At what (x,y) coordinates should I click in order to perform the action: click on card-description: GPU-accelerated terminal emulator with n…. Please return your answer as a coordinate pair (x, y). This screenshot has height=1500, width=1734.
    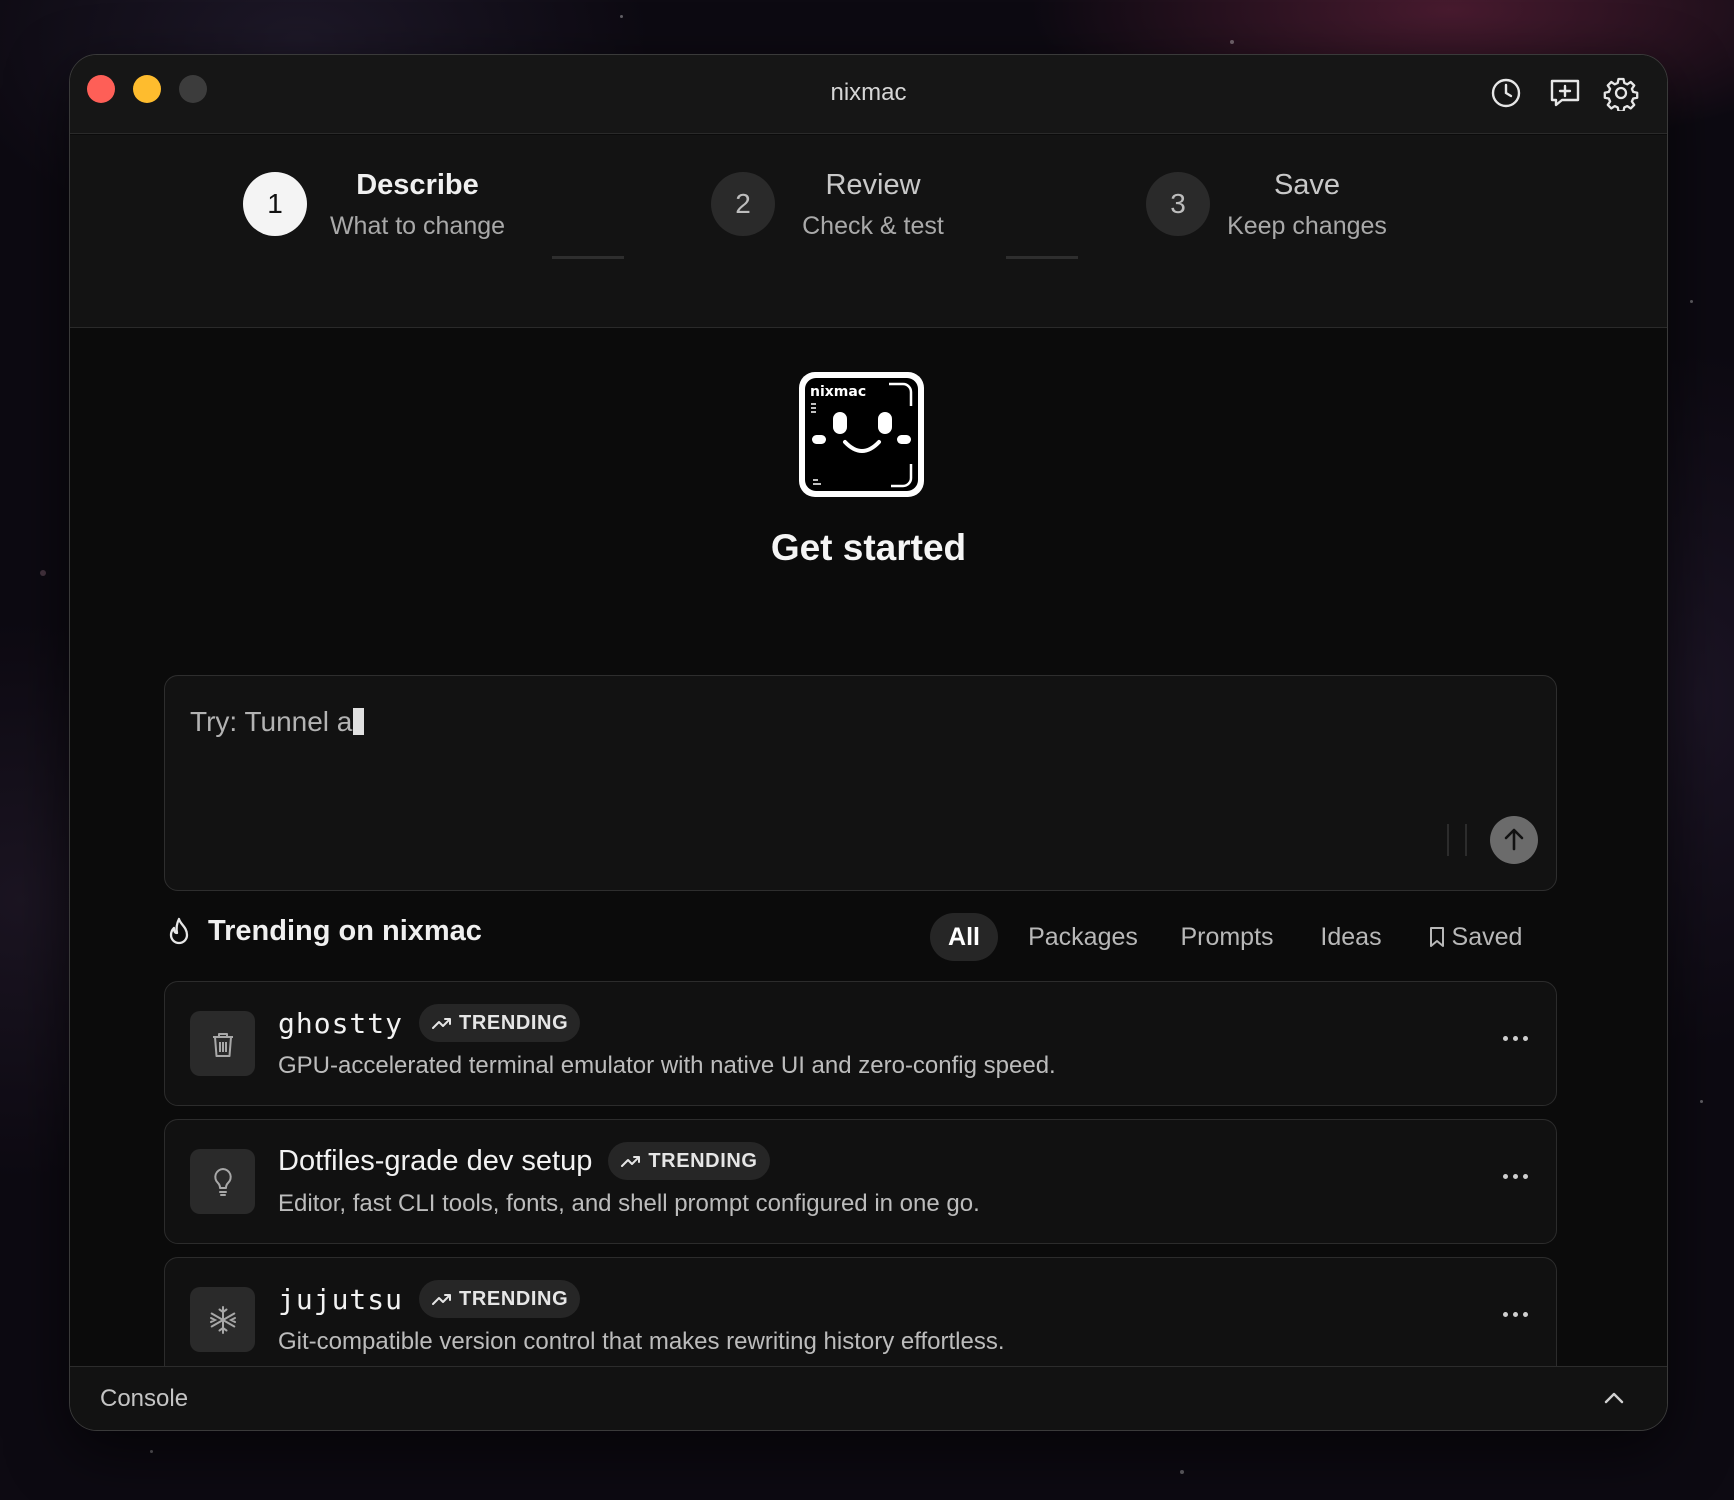
    Looking at the image, I should click on (667, 1065).